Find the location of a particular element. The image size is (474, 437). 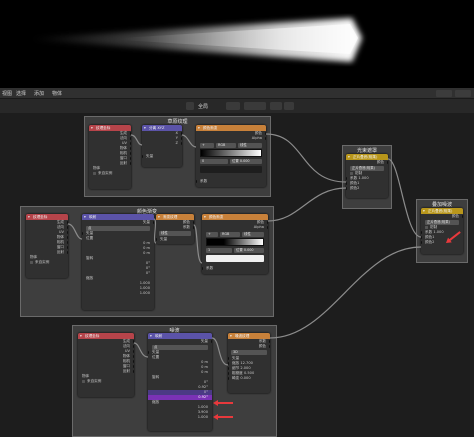

node-tex-coord-bottom: 纹理坐标 生成 法向 UV 物体 相机 窗口 反射 物体 来自实例 is located at coordinates (106, 365).